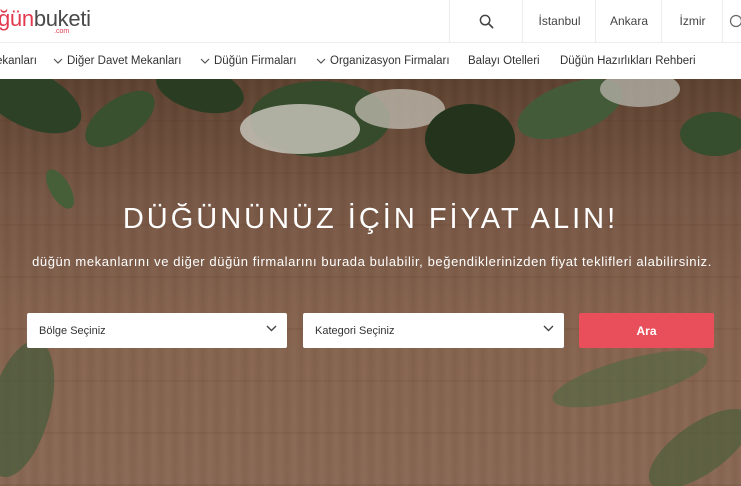 Image resolution: width=741 pixels, height=486 pixels. What do you see at coordinates (45, 21) in the screenshot?
I see `site-logo: ğünbuketi .com` at bounding box center [45, 21].